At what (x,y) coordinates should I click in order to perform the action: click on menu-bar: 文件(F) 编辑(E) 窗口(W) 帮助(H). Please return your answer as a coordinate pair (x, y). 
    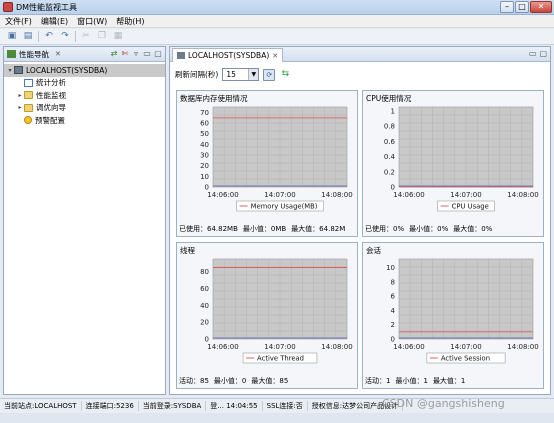
    Looking at the image, I should click on (277, 21).